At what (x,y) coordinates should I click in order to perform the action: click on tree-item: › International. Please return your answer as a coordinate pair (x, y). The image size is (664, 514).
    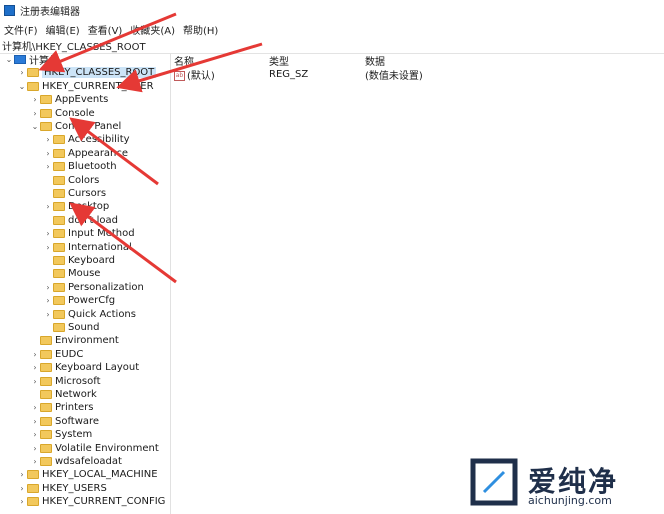
    Looking at the image, I should click on (87, 247).